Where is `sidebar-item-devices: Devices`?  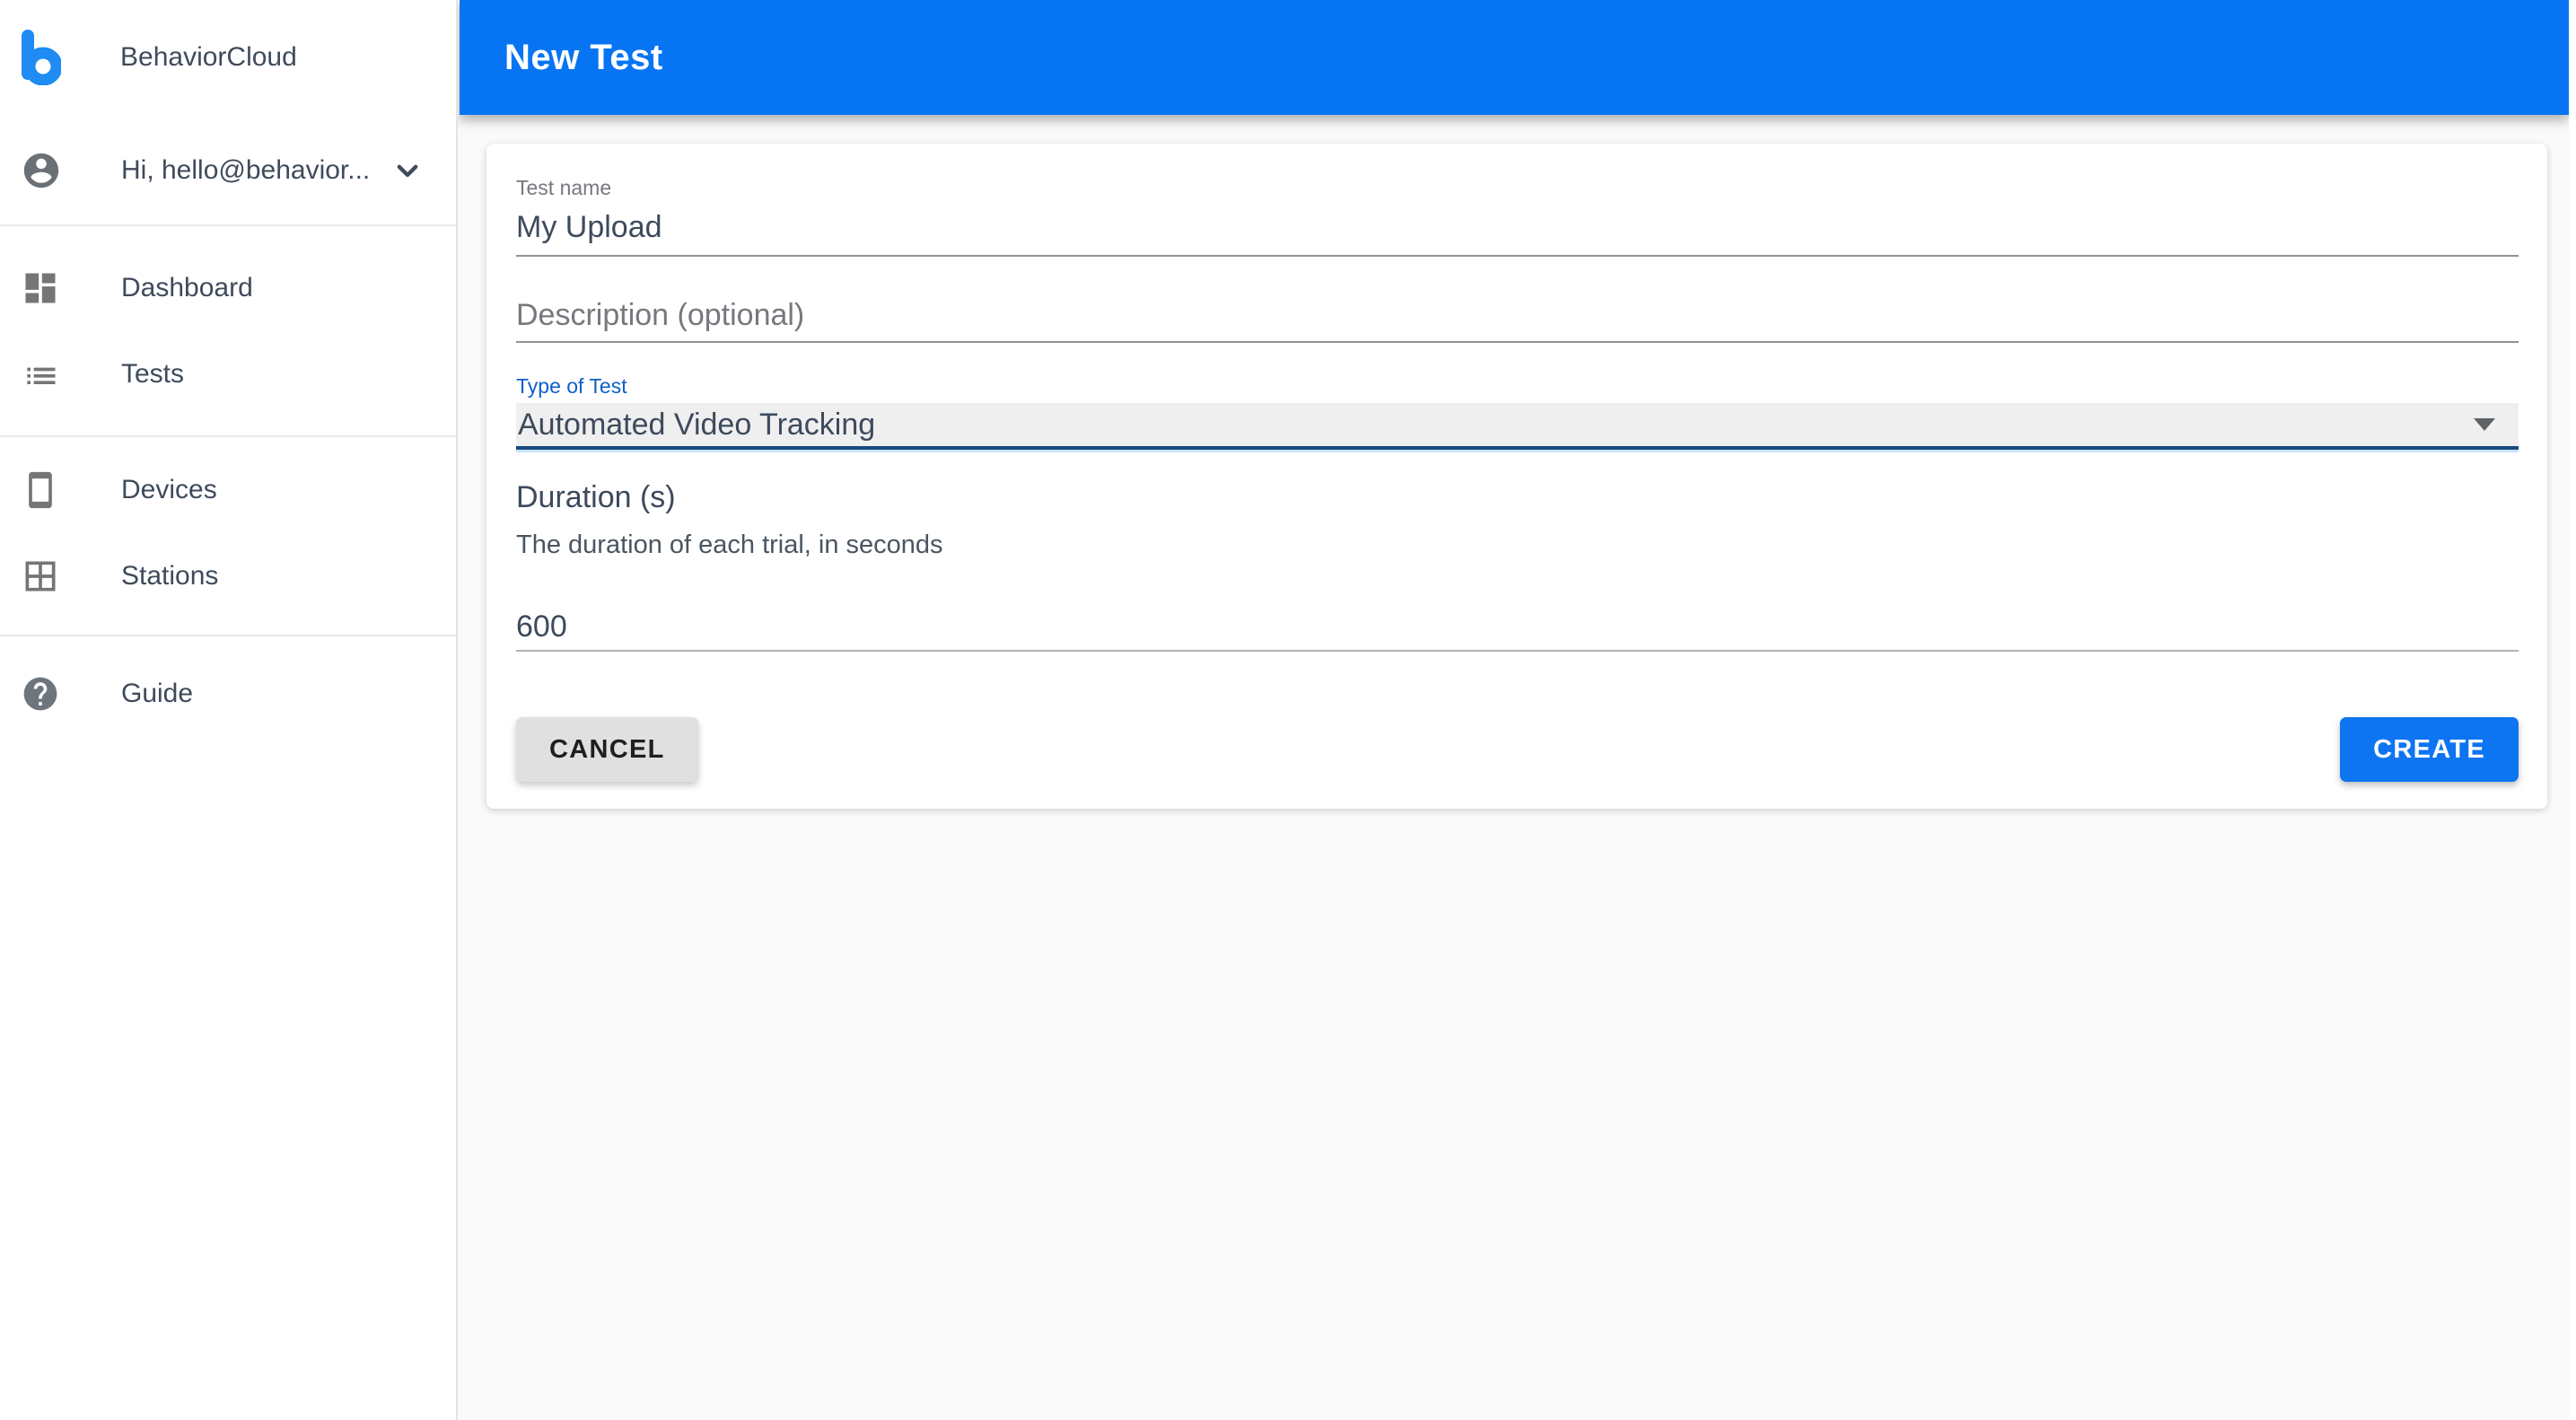 sidebar-item-devices: Devices is located at coordinates (228, 490).